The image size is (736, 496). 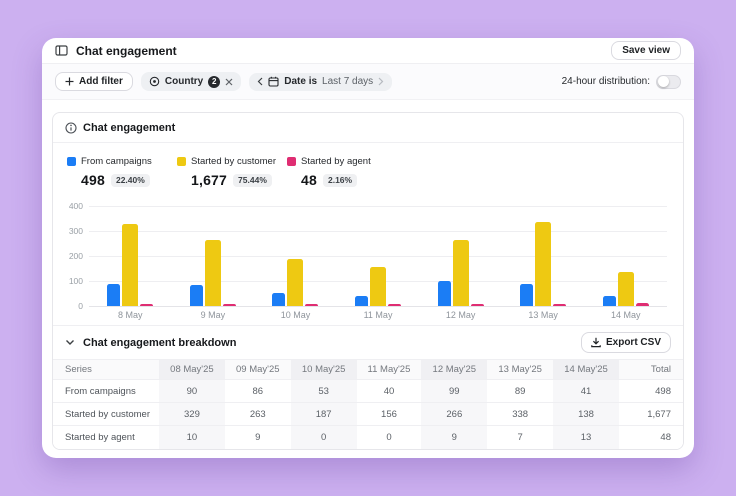 I want to click on toggle-knob, so click(x=663, y=81).